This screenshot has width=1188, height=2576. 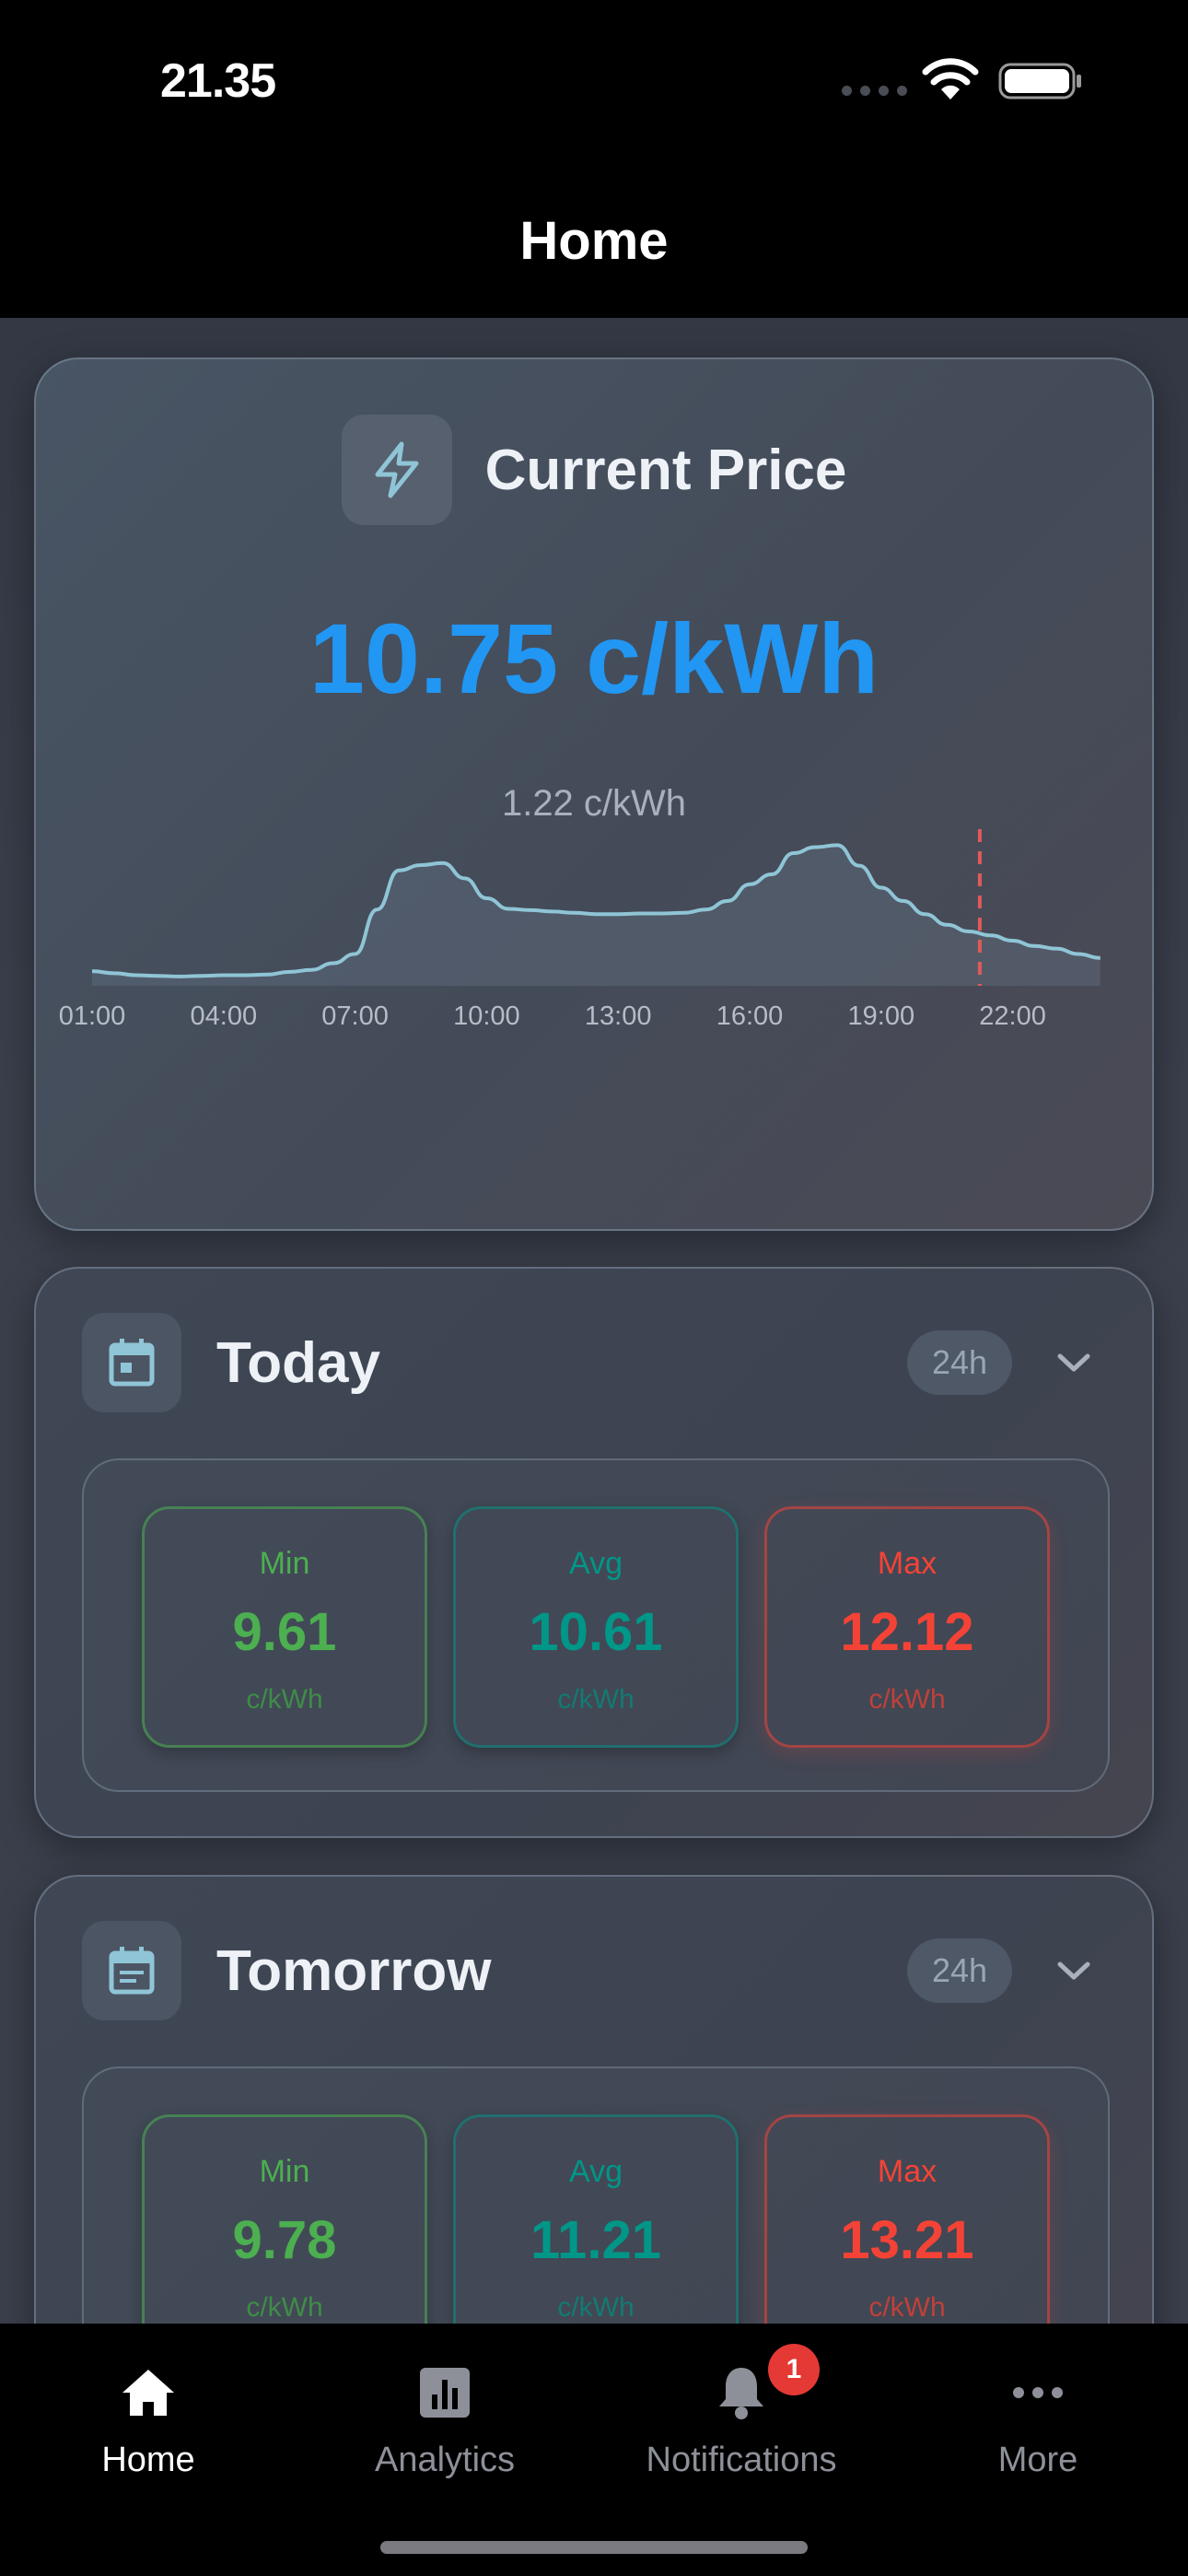 What do you see at coordinates (1038, 2392) in the screenshot?
I see `ellipsis-icon` at bounding box center [1038, 2392].